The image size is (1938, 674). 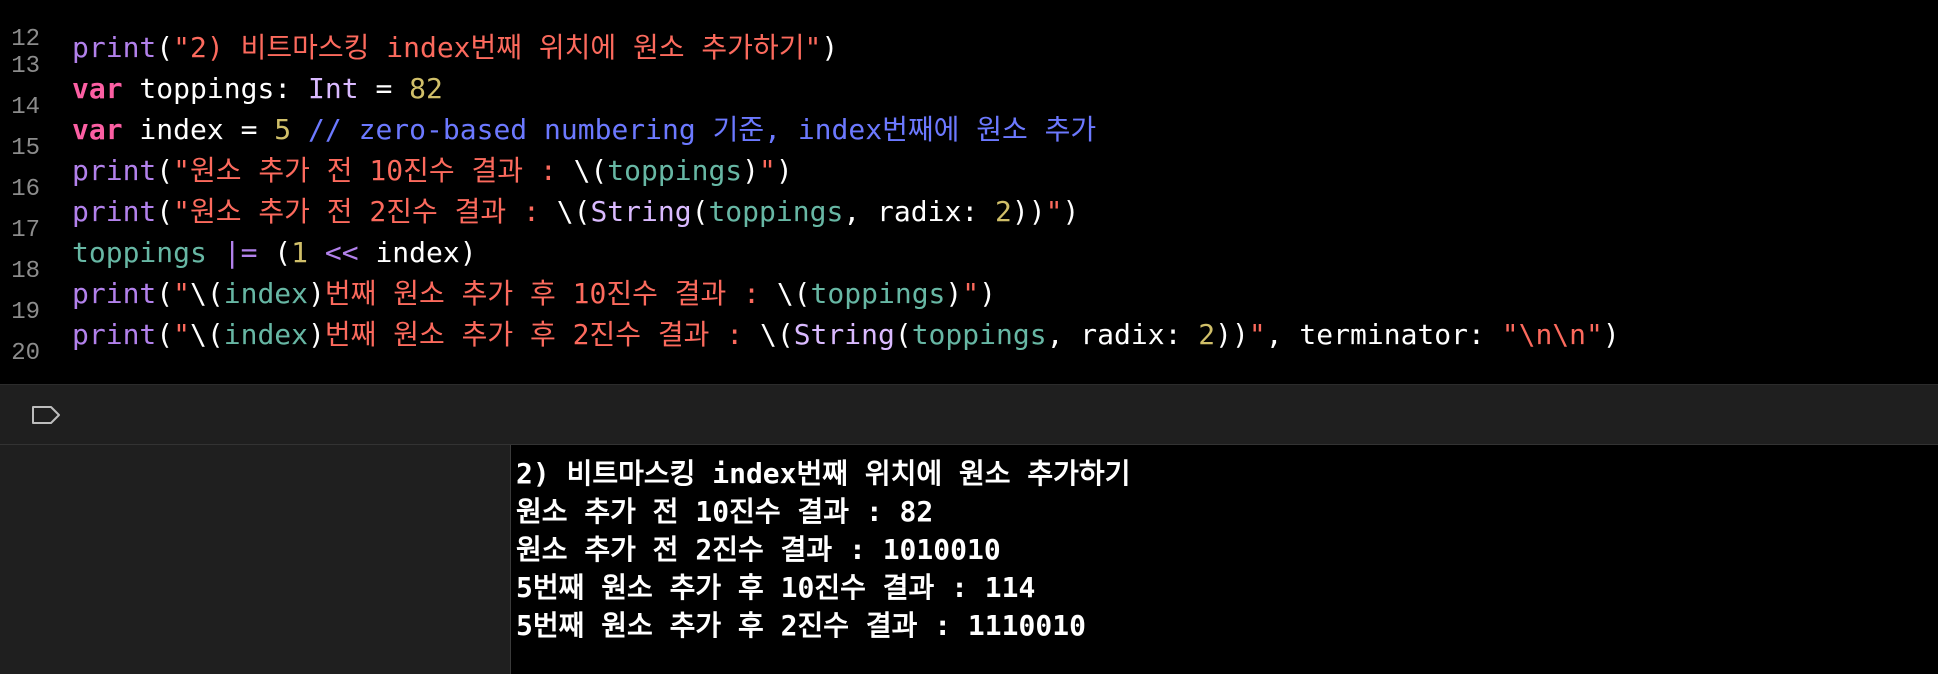 What do you see at coordinates (283, 129) in the screenshot?
I see `code-token: 5` at bounding box center [283, 129].